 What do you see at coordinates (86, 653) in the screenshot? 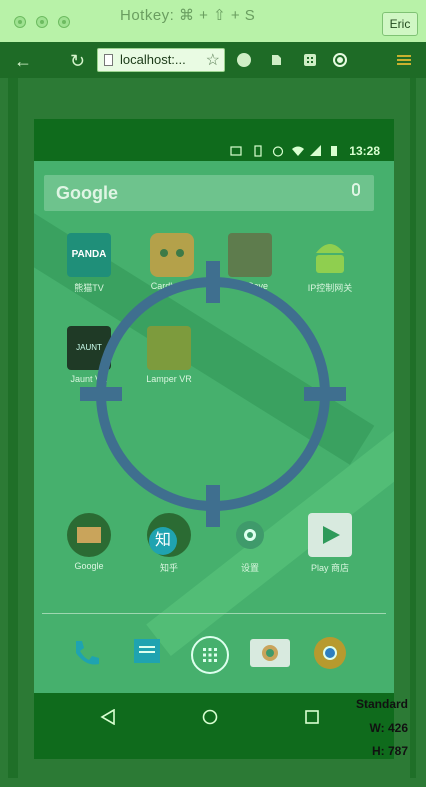
I see `phone-app-icon` at bounding box center [86, 653].